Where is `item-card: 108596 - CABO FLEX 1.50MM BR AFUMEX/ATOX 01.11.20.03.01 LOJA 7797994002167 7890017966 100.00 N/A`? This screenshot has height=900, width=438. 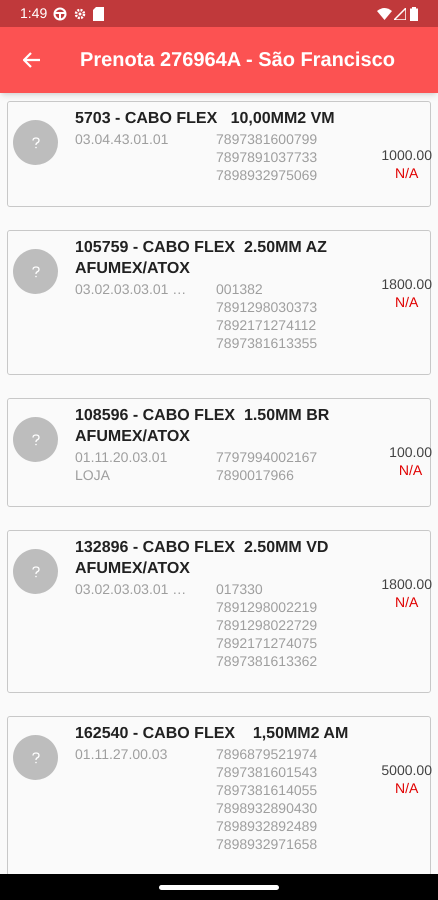
item-card: 108596 - CABO FLEX 1.50MM BR AFUMEX/ATOX 01.11.20.03.01 LOJA 7797994002167 7890017966 100.00 N/A is located at coordinates (219, 452).